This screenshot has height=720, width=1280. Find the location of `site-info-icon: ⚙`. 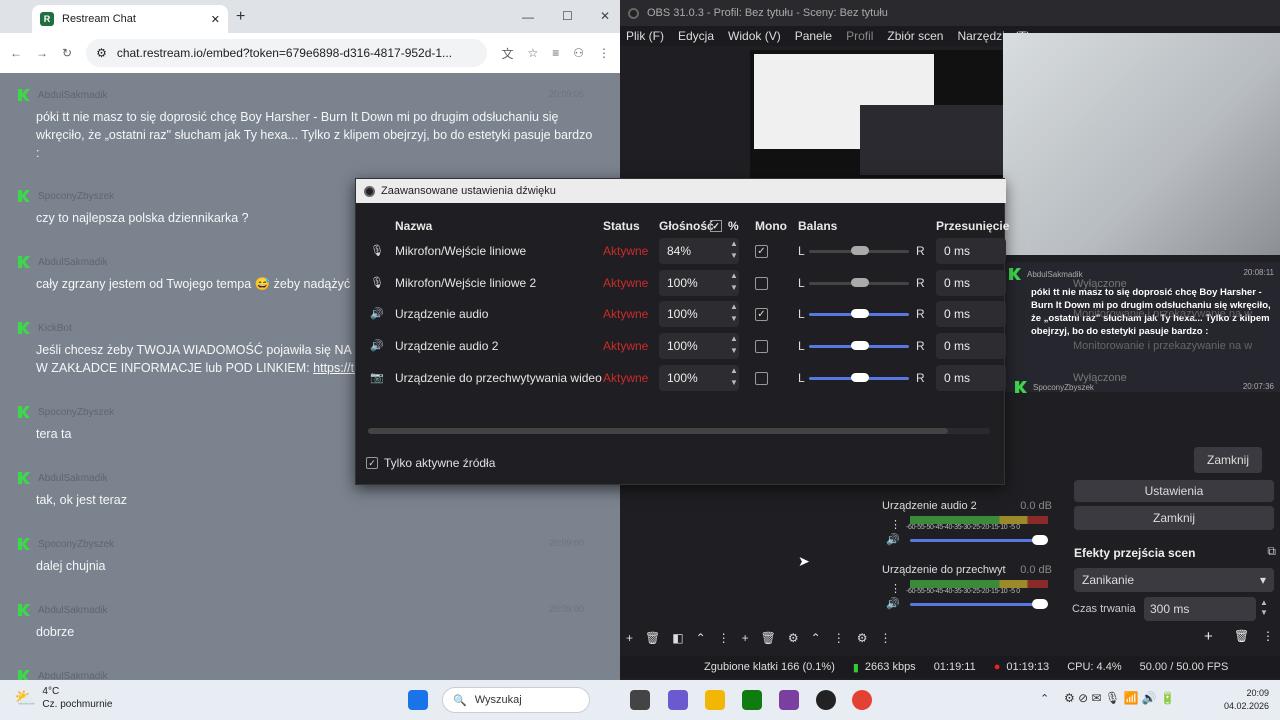

site-info-icon: ⚙ is located at coordinates (101, 53).